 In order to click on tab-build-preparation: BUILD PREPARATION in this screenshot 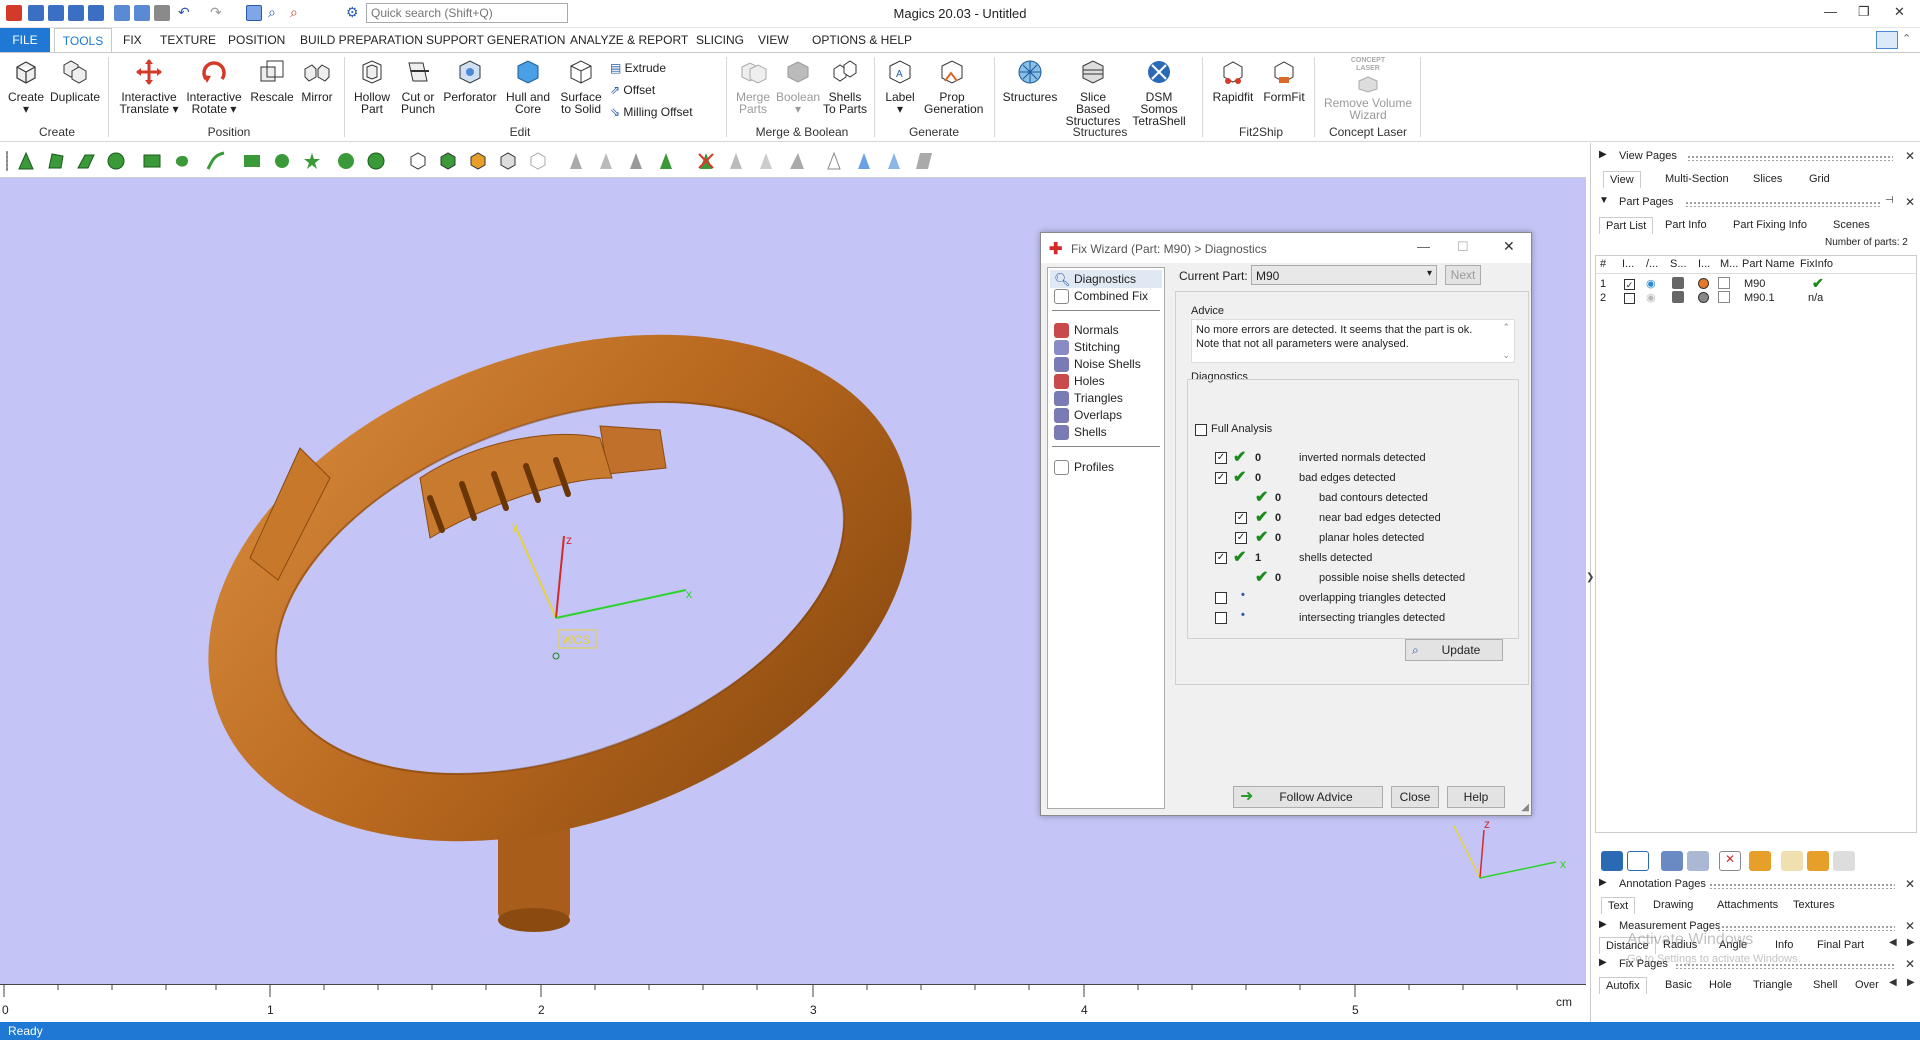, I will do `click(361, 40)`.